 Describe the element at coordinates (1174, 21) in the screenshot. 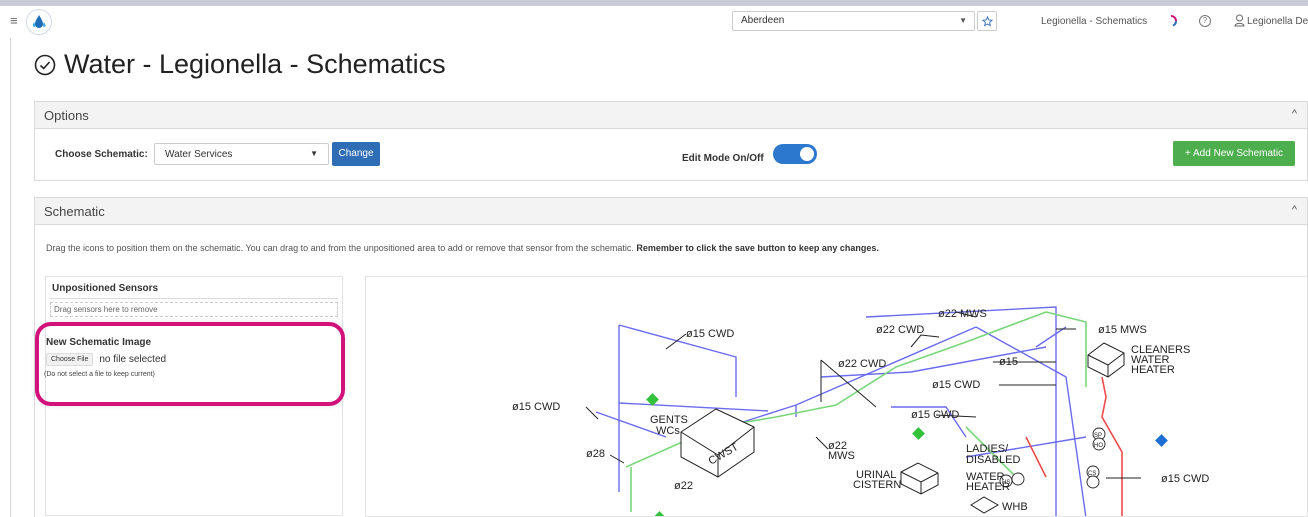

I see `spinner-icon` at that location.